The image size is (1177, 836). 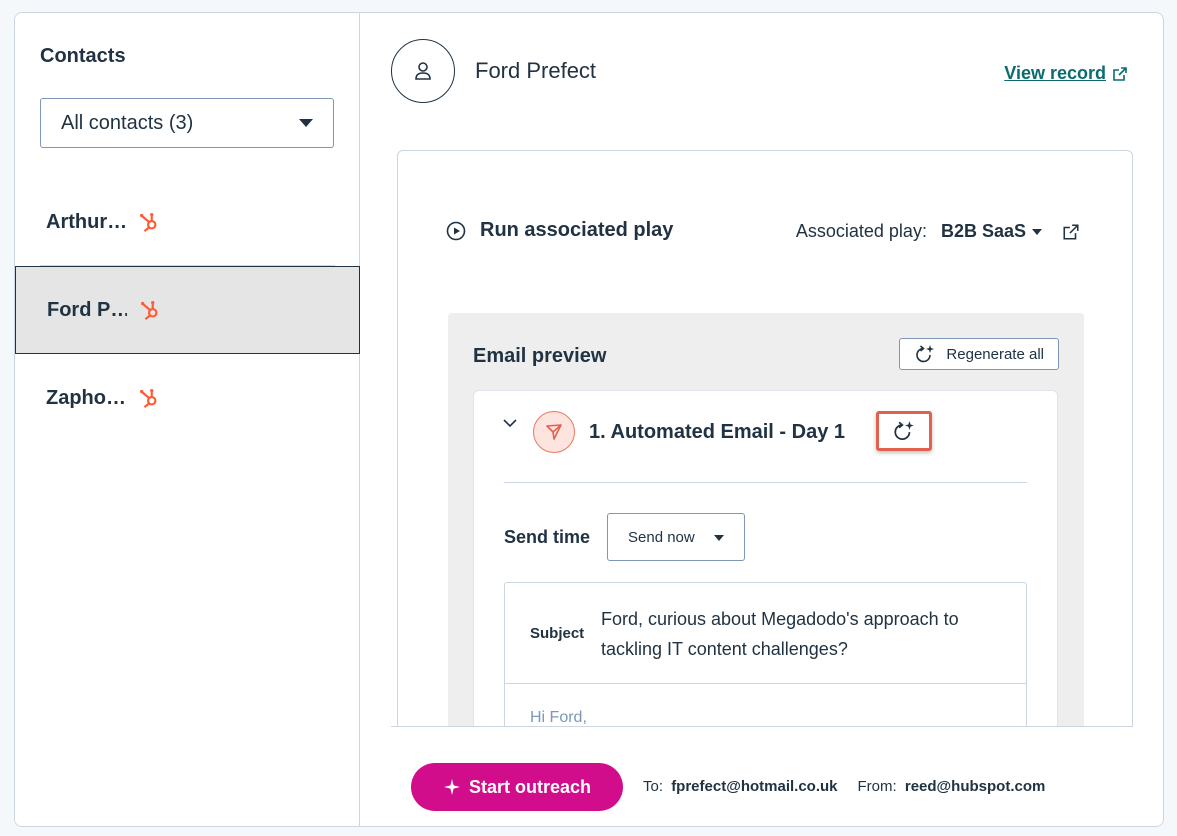 What do you see at coordinates (1055, 73) in the screenshot?
I see `view-record-label: View record` at bounding box center [1055, 73].